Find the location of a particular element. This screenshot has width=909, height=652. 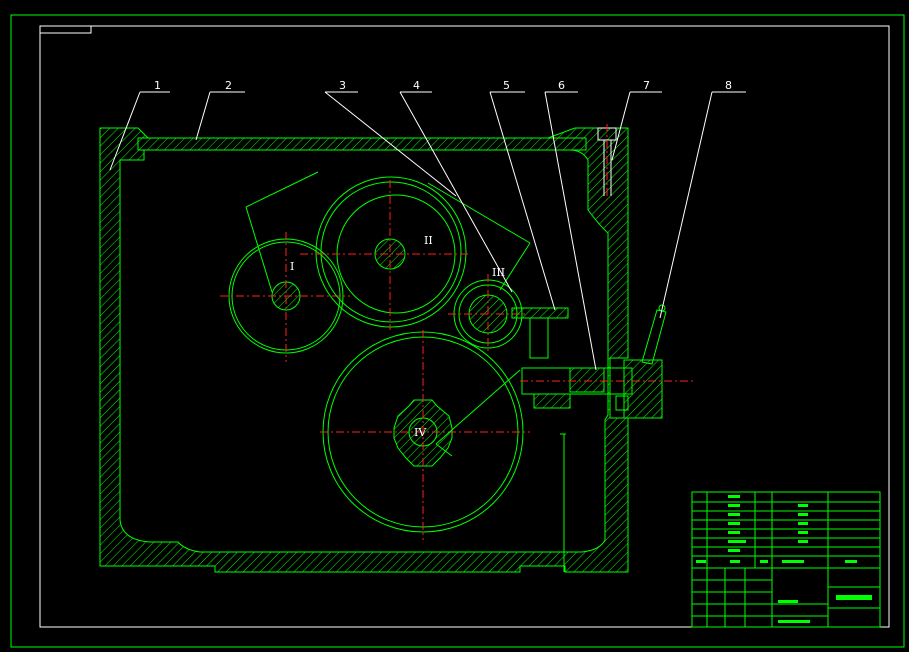

part-label-4: 4 is located at coordinates (416, 85).